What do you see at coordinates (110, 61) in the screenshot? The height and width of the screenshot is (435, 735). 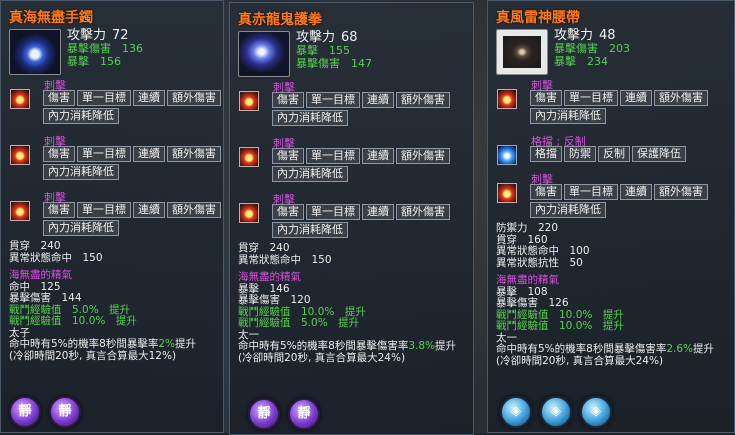 I see `stat-value: 156` at bounding box center [110, 61].